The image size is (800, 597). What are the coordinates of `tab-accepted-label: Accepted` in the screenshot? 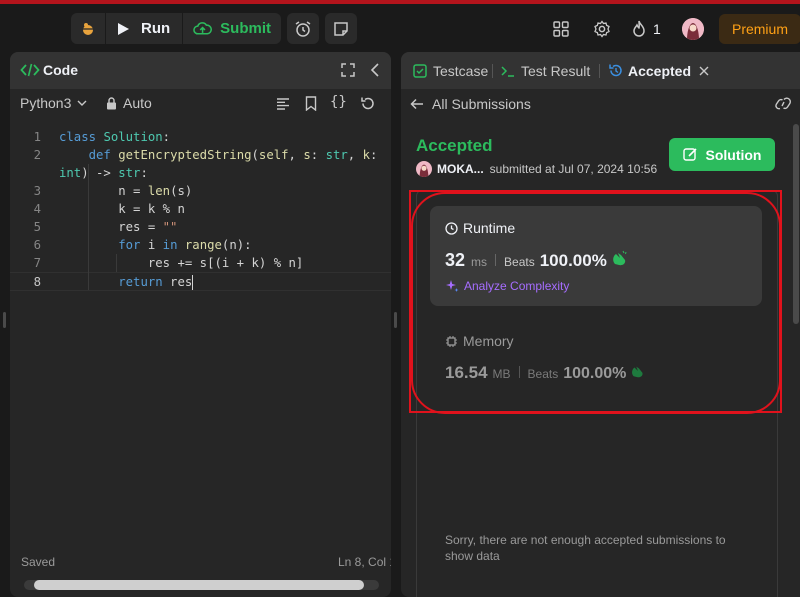 It's located at (660, 70).